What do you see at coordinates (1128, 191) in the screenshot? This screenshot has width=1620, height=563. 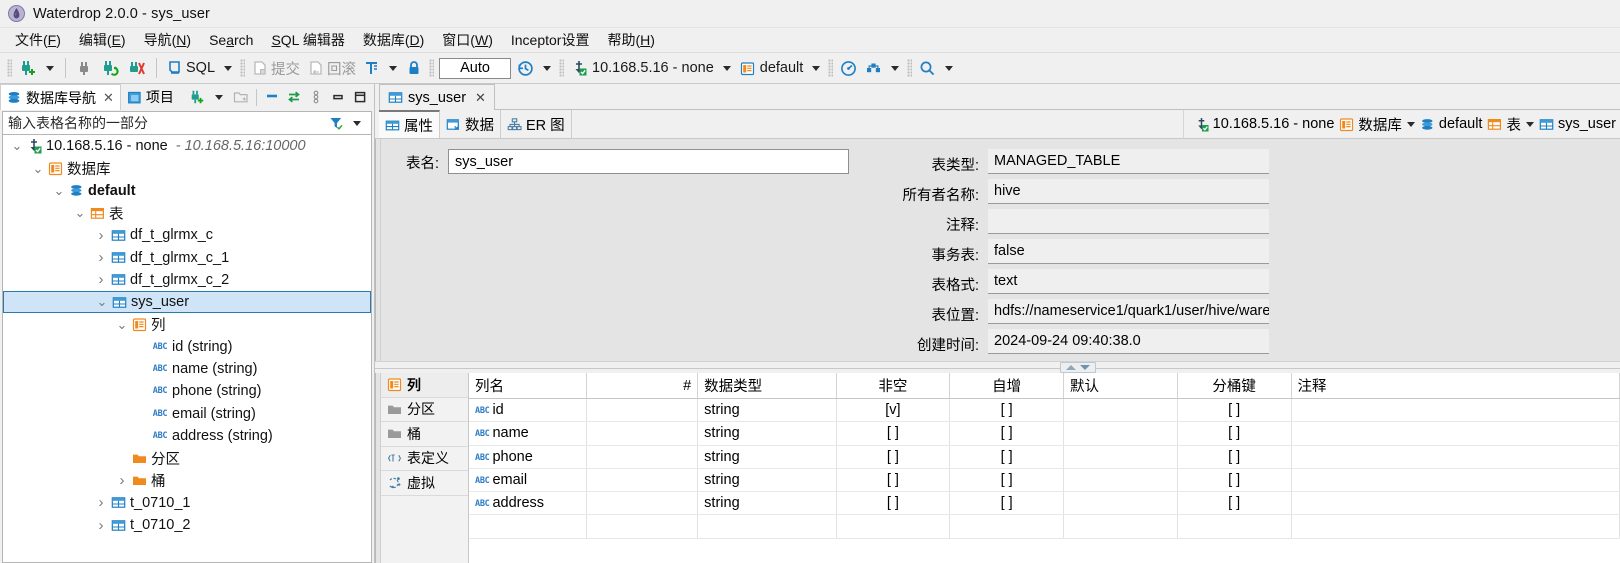 I see `property-value-field: hive` at bounding box center [1128, 191].